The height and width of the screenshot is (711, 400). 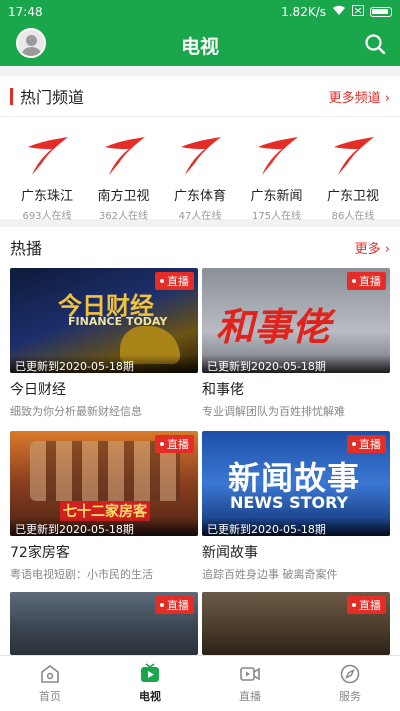 I want to click on page-title: 电视, so click(x=199, y=46).